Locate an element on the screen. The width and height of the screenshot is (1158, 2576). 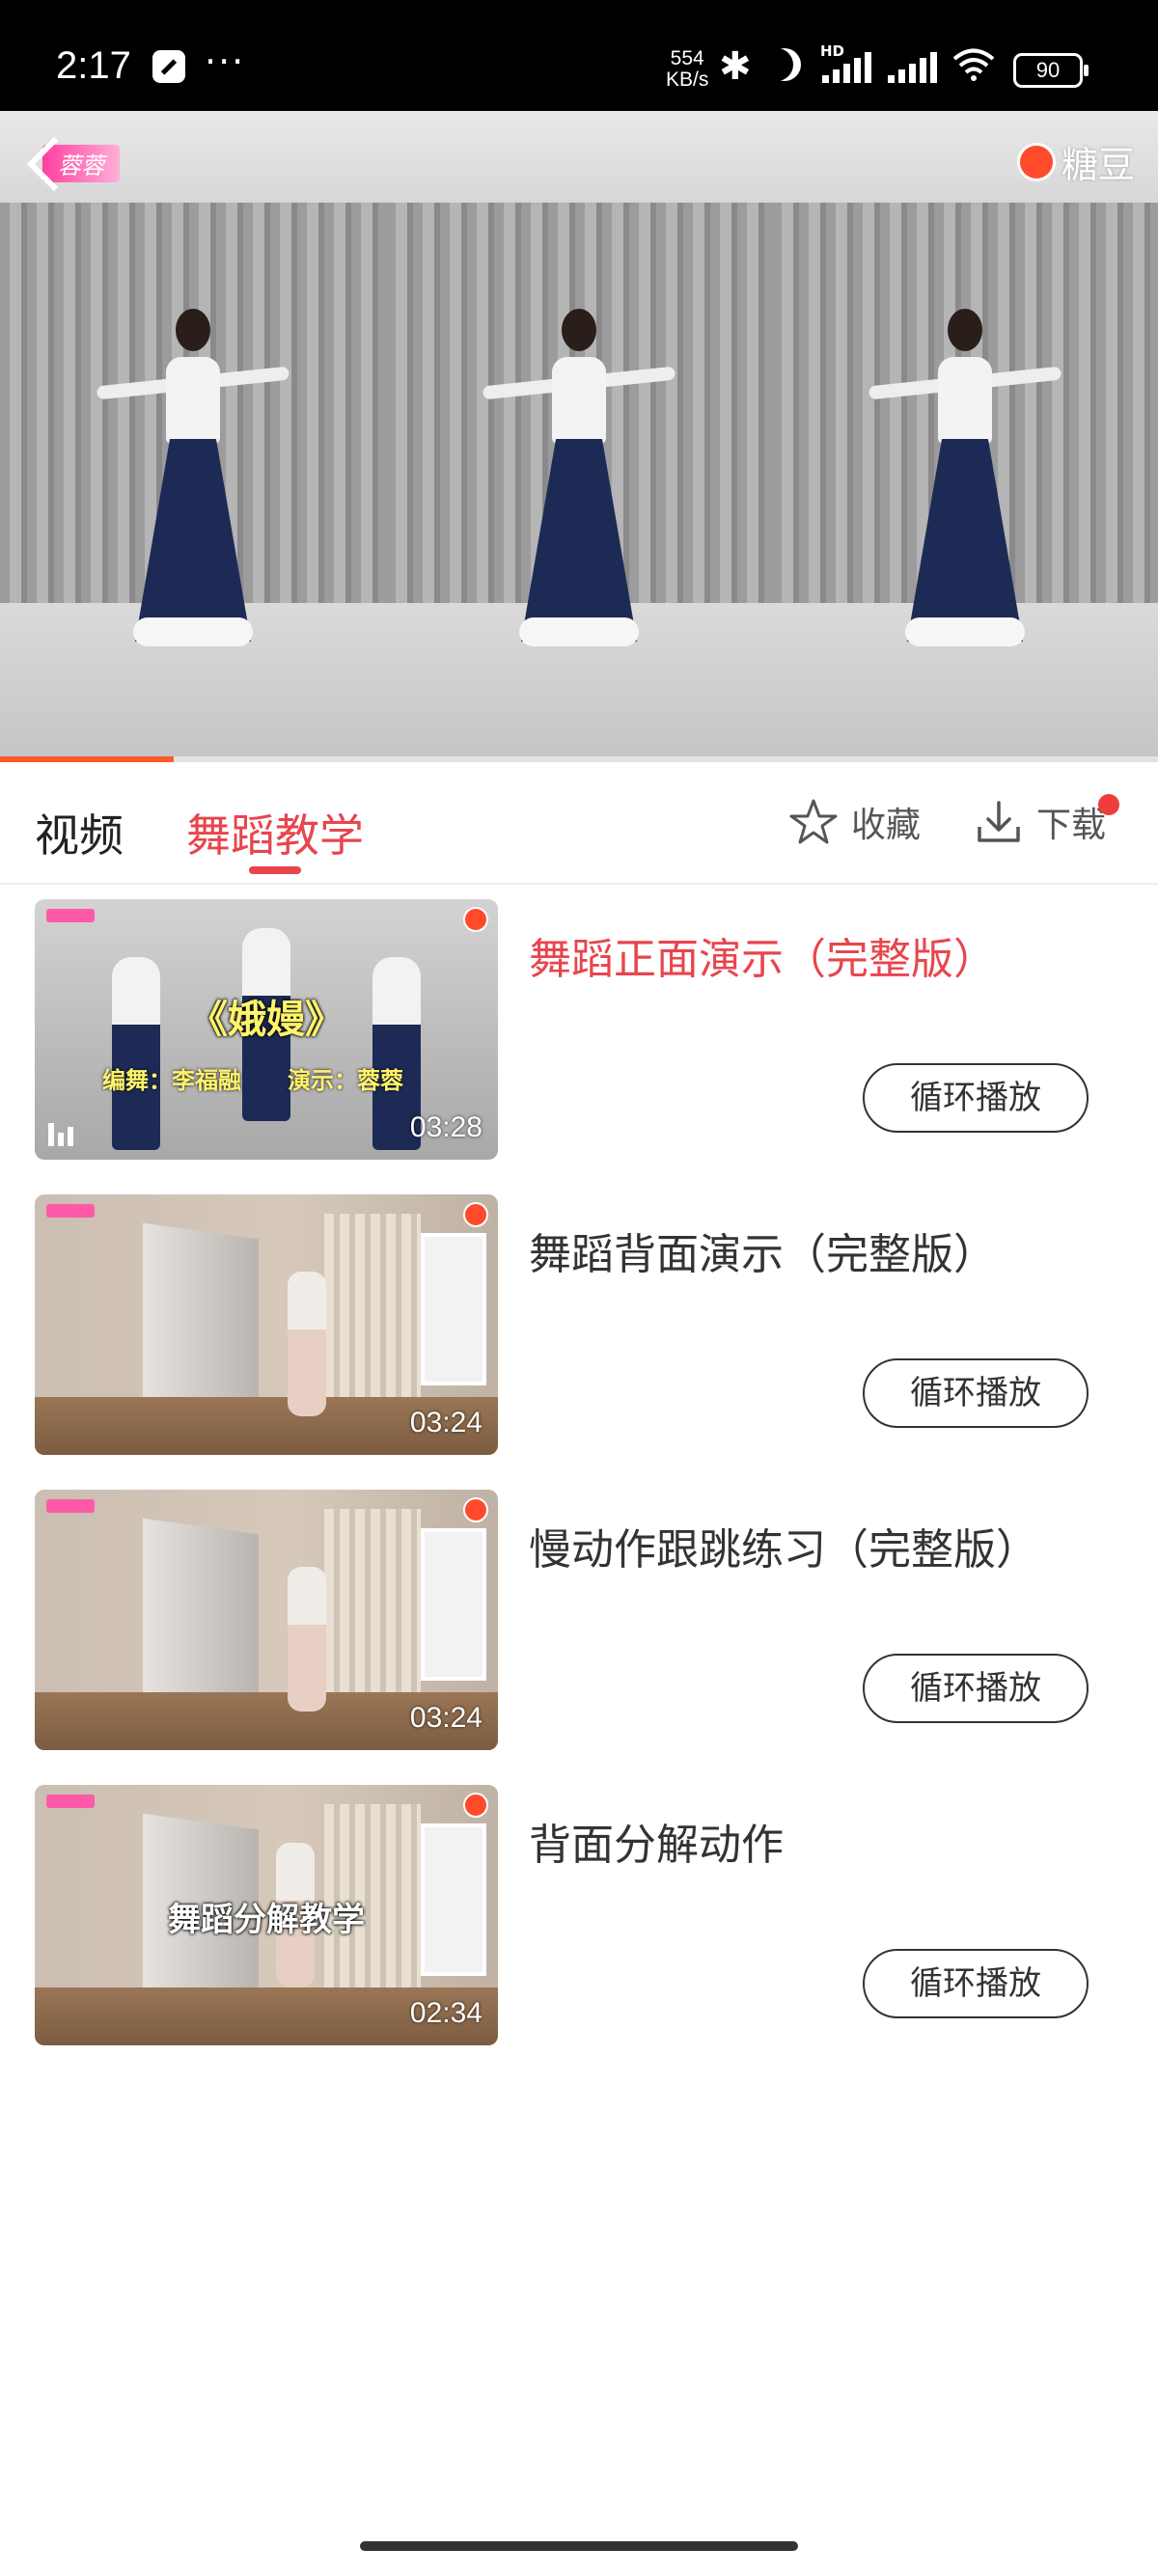
tab-dance-teaching: 舞蹈教学 is located at coordinates (275, 832).